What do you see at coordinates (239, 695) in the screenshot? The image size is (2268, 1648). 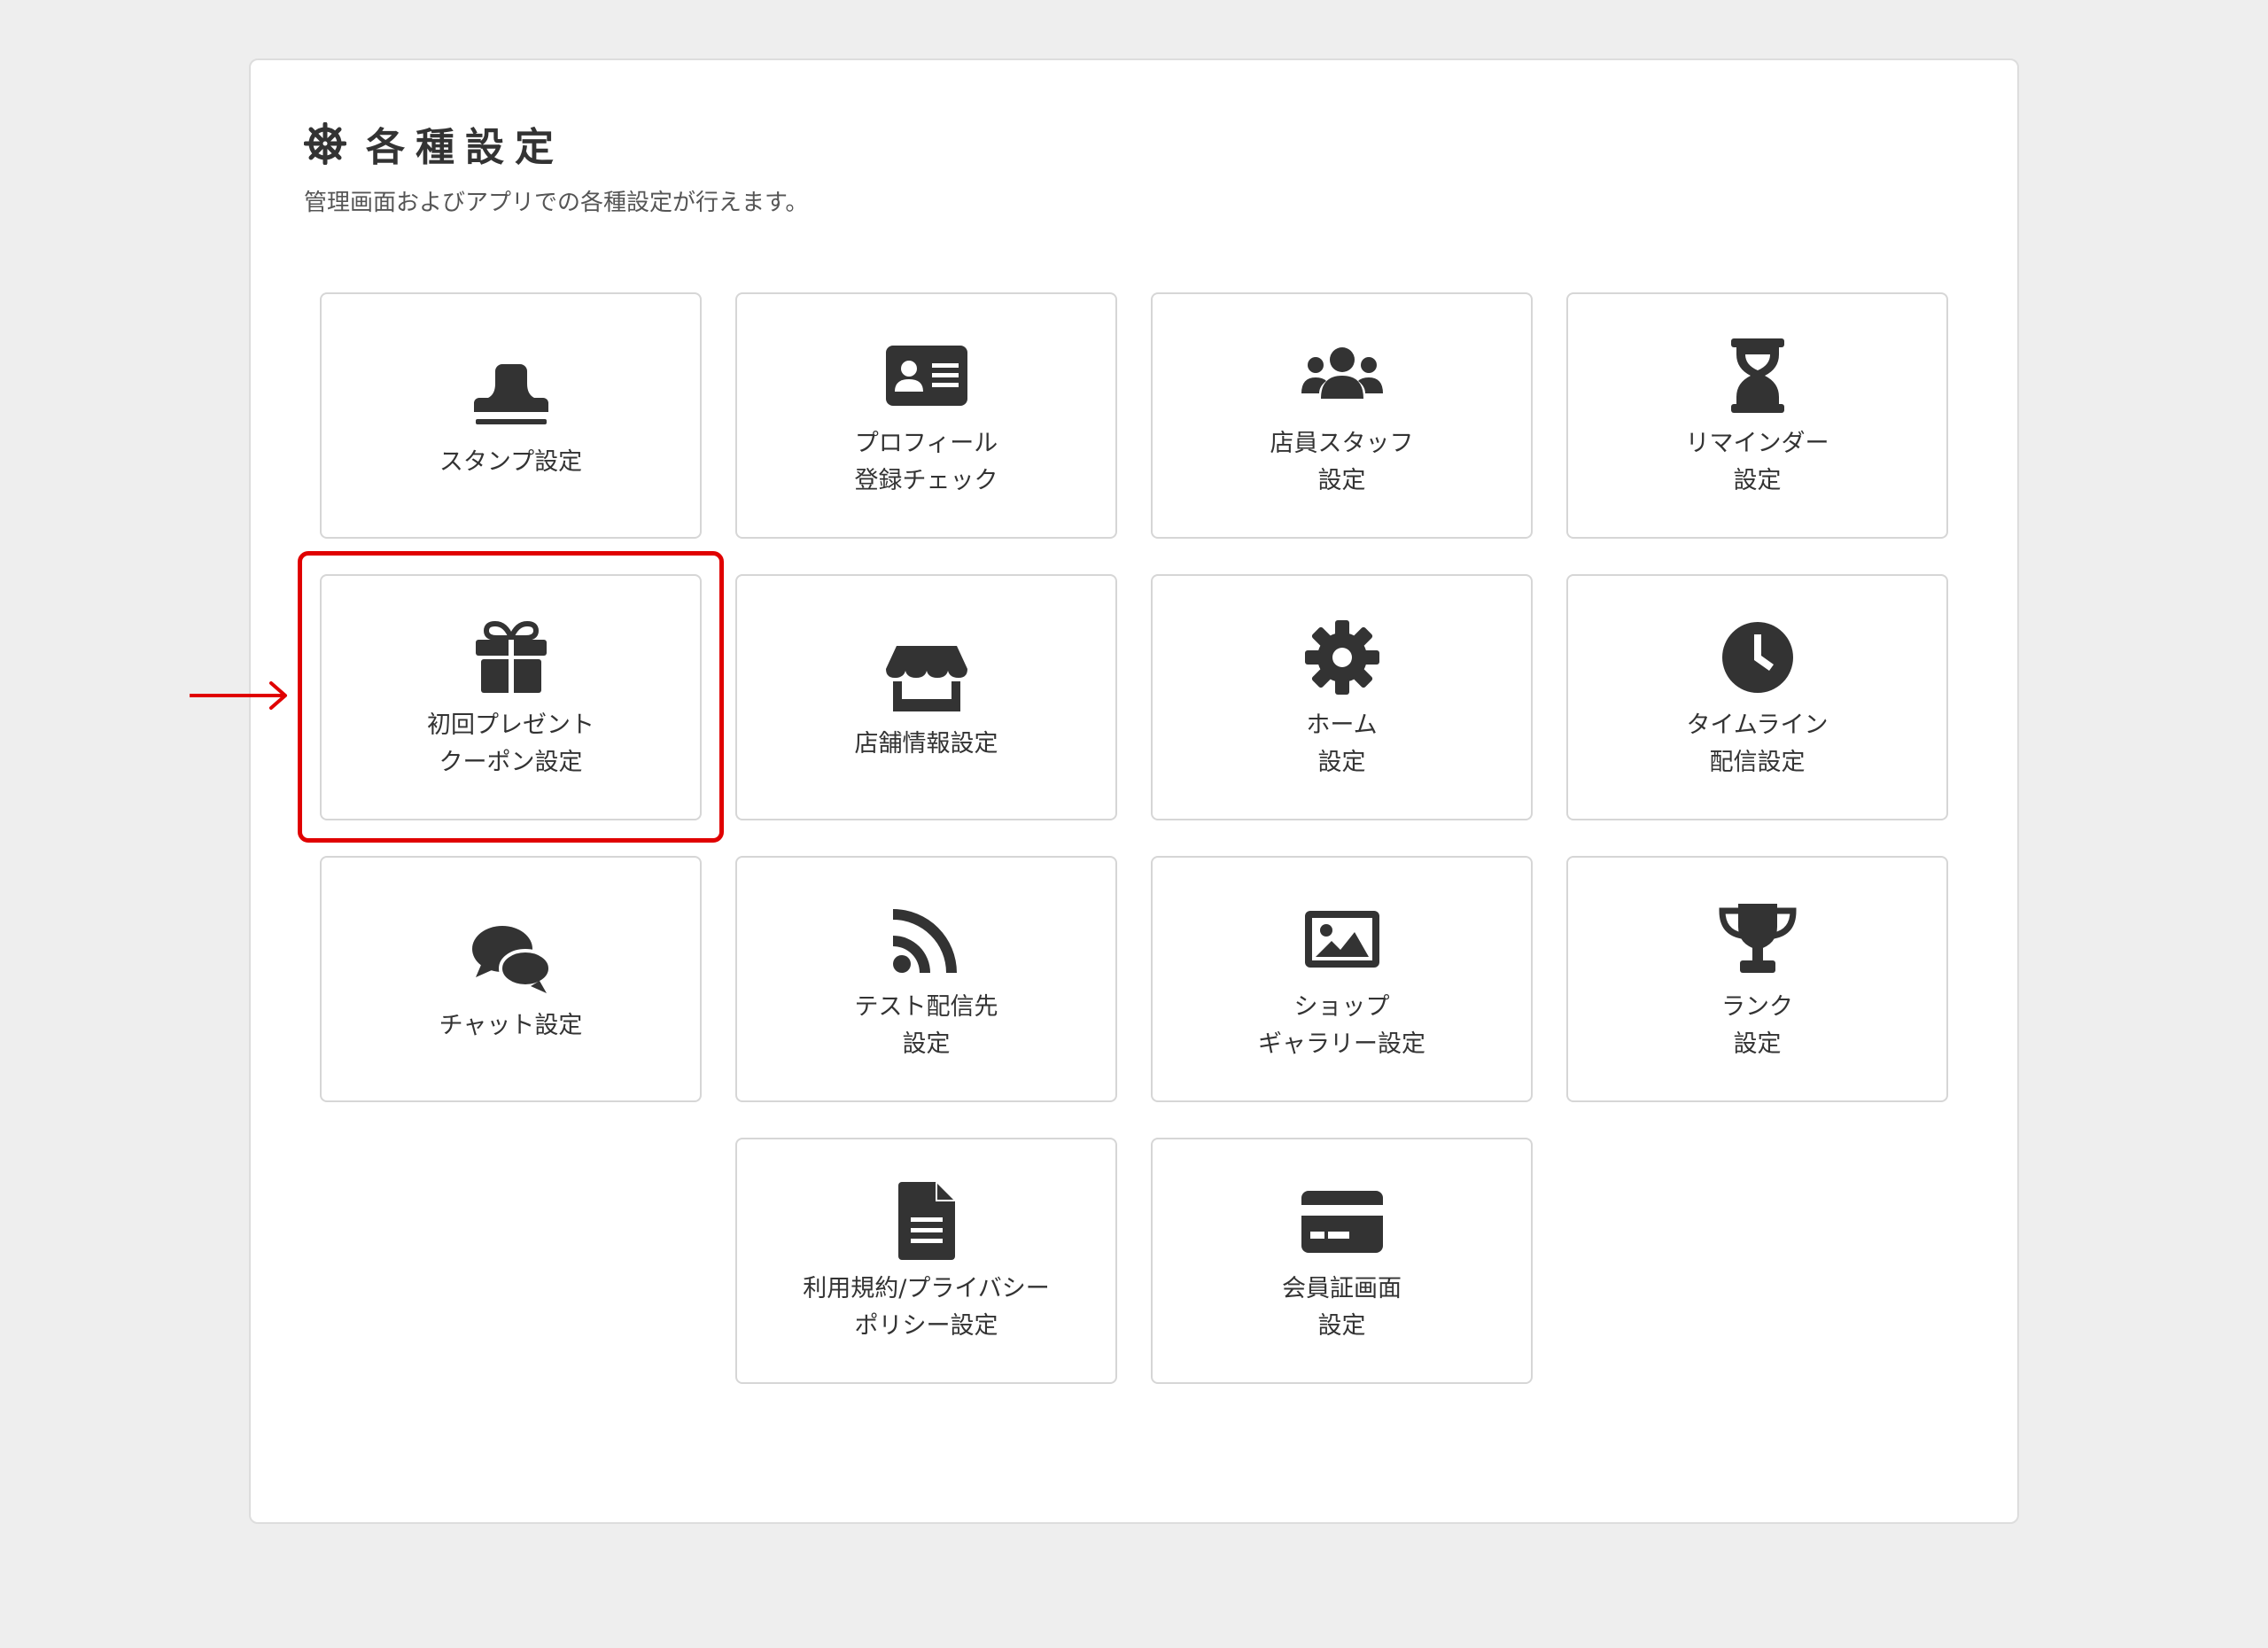 I see `arrow-right-icon` at bounding box center [239, 695].